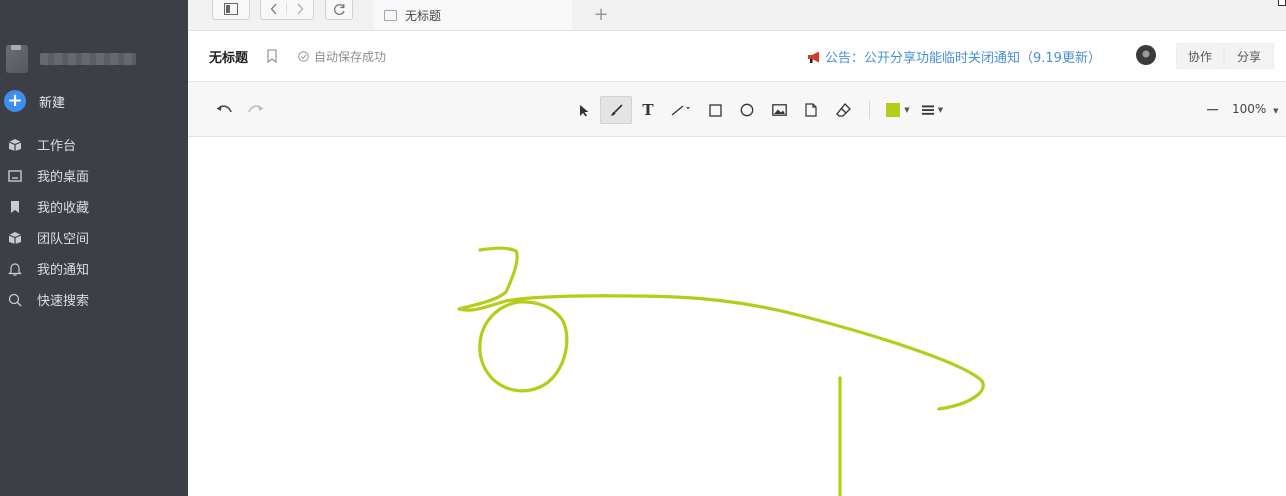  What do you see at coordinates (15, 269) in the screenshot?
I see `bell-icon` at bounding box center [15, 269].